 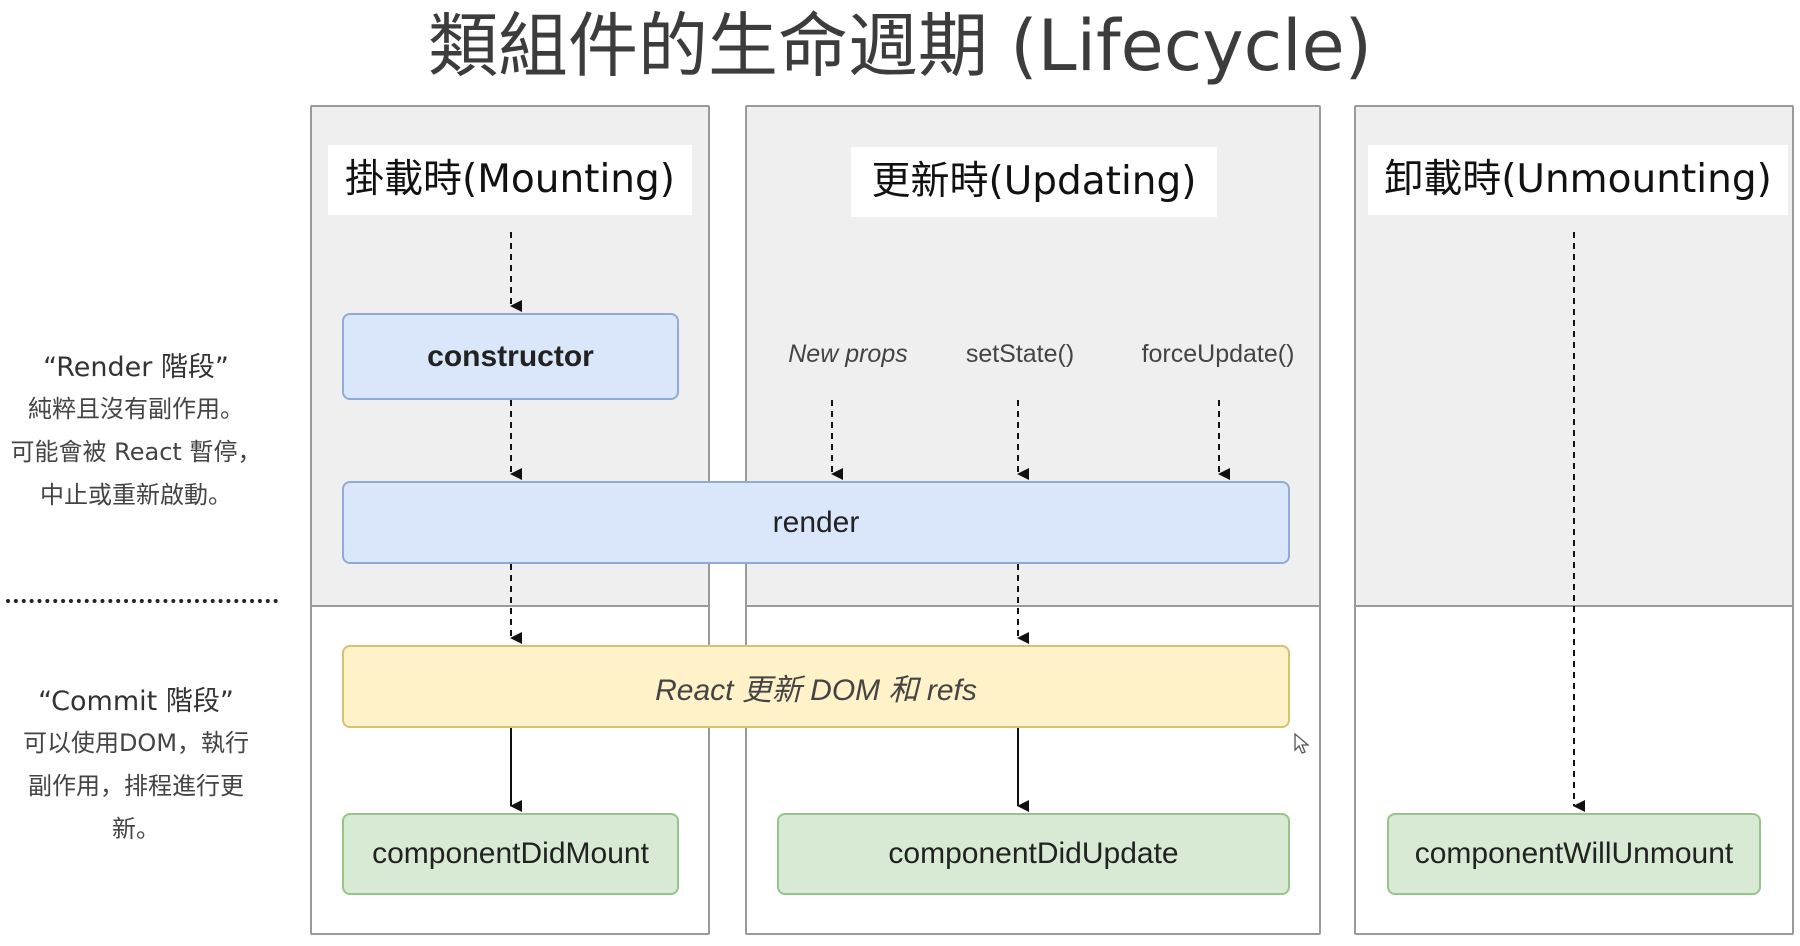 I want to click on component-did-update-box: componentDidUpdate, so click(x=1033, y=854).